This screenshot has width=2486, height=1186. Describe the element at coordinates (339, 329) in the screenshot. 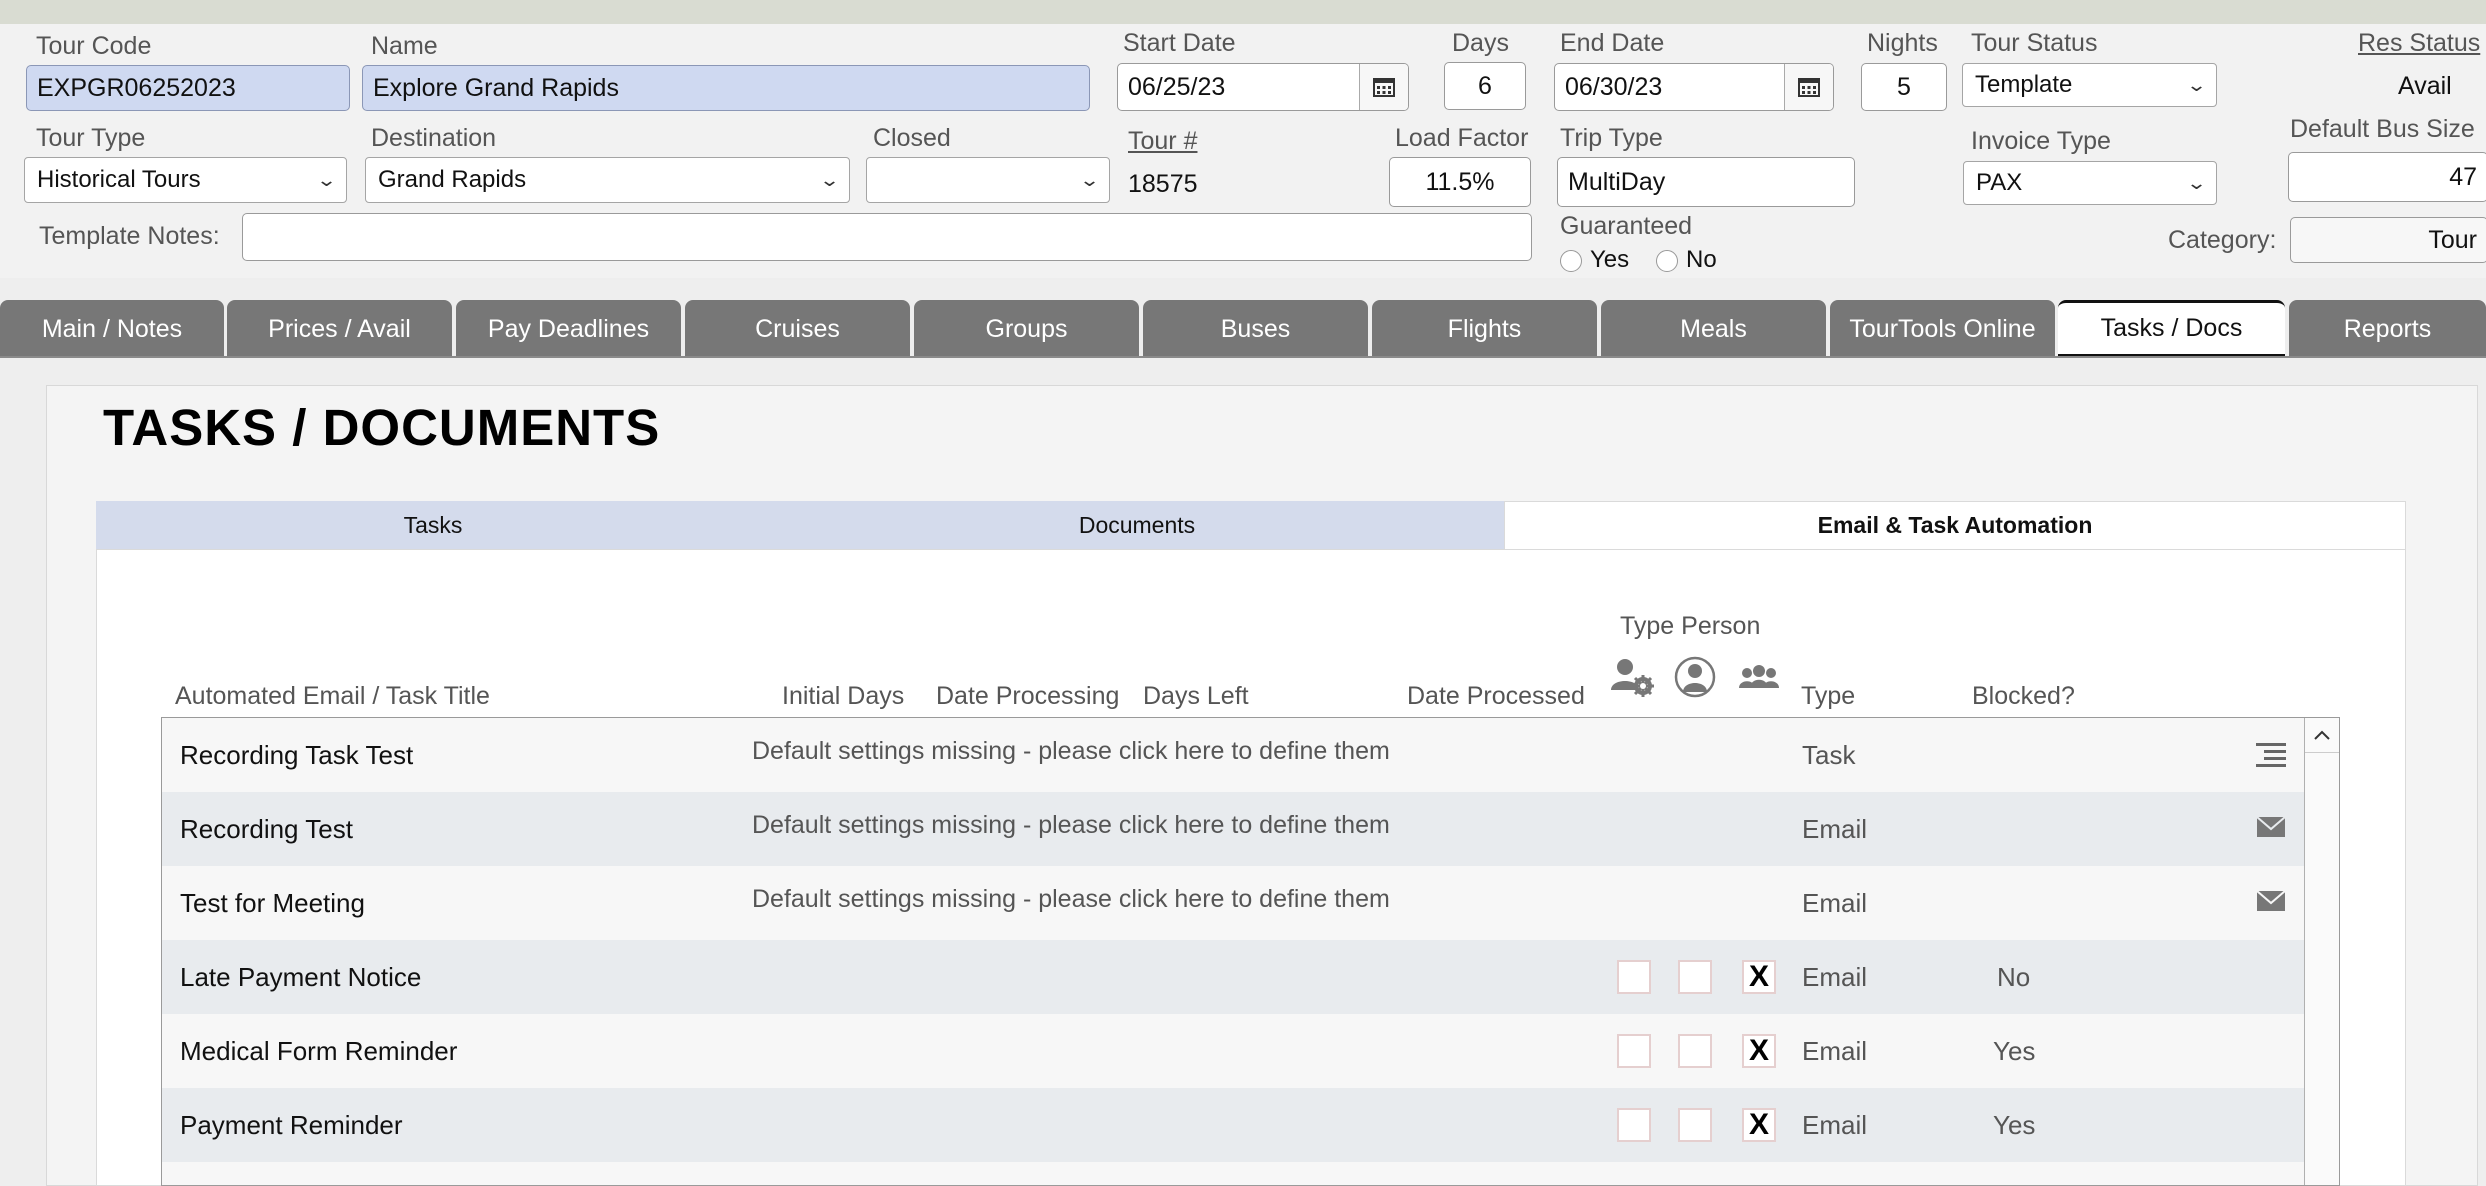

I see `tab-prices-avail: Prices / Avail` at that location.